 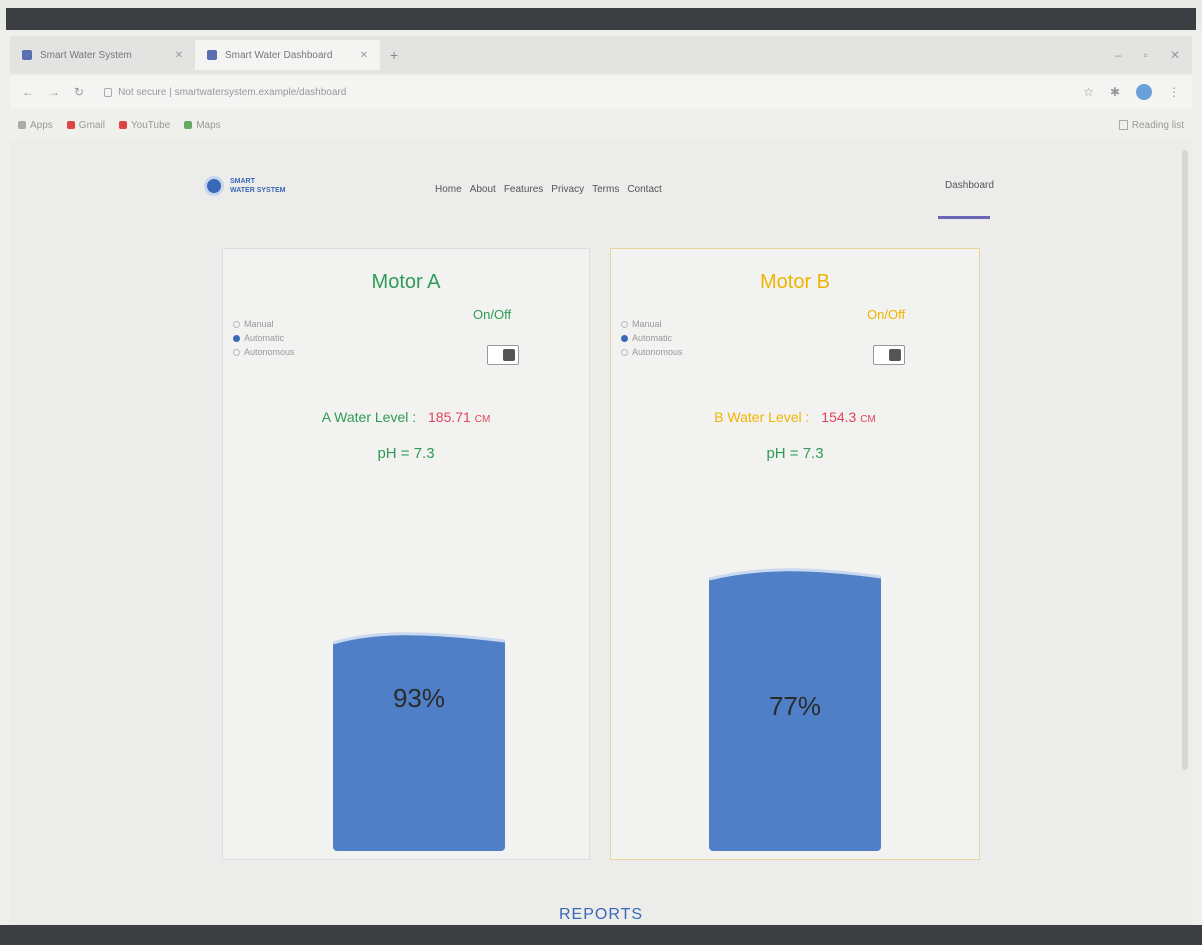 What do you see at coordinates (895, 355) in the screenshot?
I see `toggle-knob` at bounding box center [895, 355].